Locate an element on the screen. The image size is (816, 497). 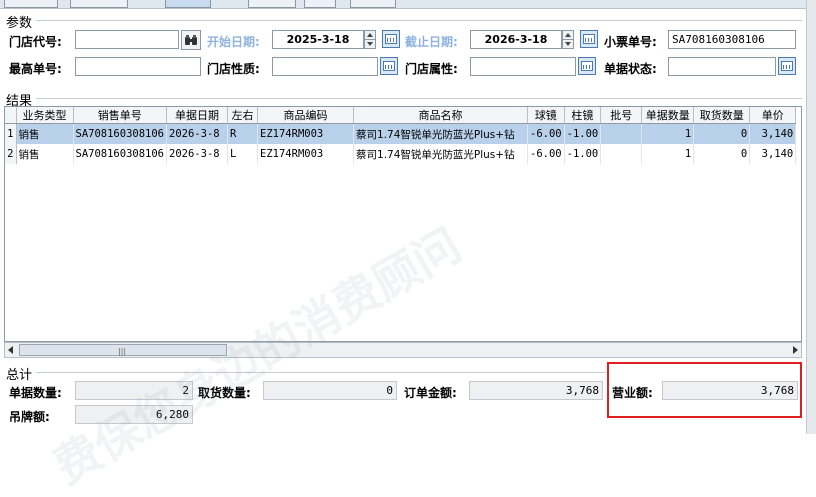
col-header: 业务类型 is located at coordinates (45, 115).